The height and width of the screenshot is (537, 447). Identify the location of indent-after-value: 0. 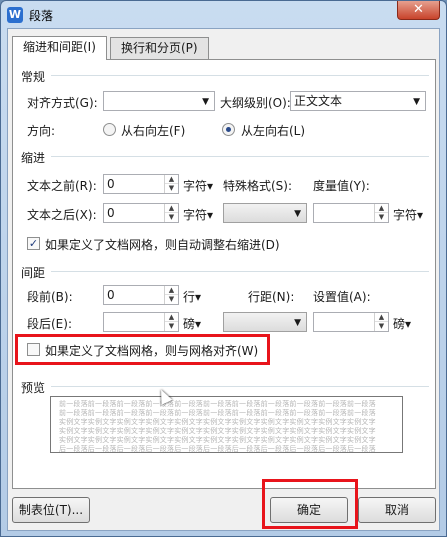
(111, 213).